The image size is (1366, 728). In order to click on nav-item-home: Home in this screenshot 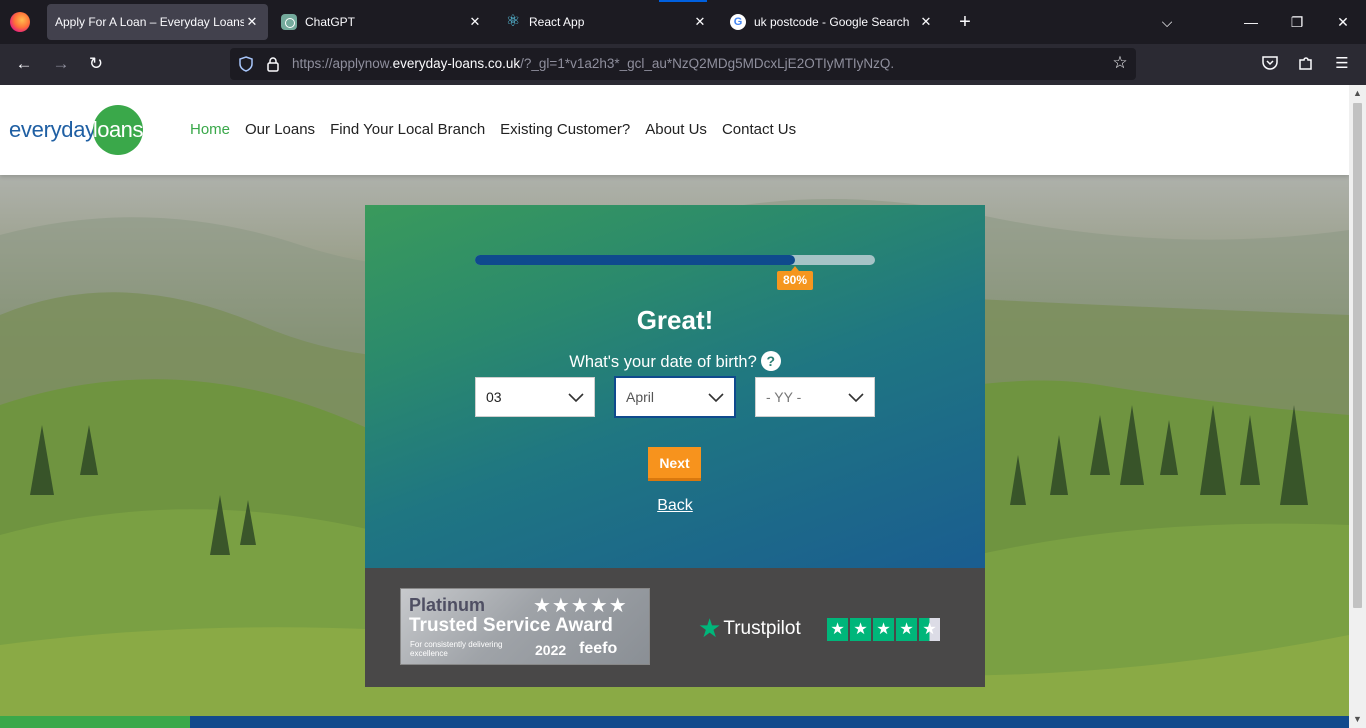, I will do `click(210, 129)`.